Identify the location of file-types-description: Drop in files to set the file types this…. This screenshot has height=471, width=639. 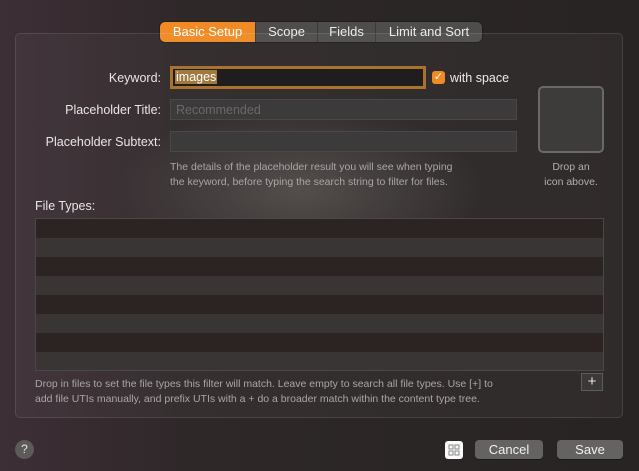
(305, 392).